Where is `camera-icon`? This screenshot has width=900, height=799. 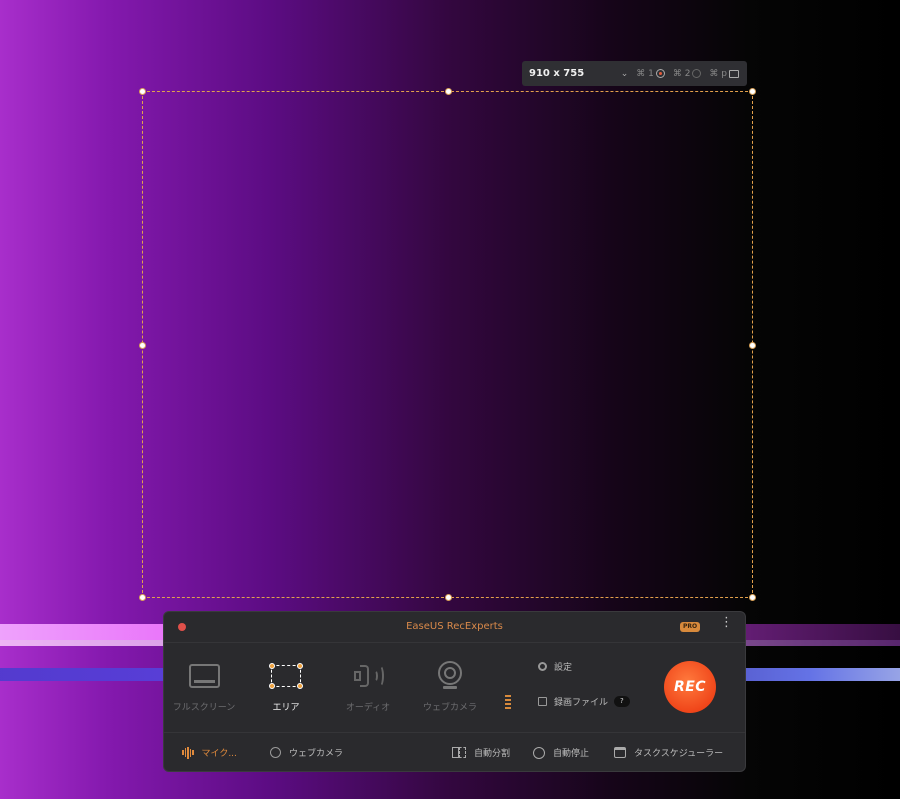
camera-icon is located at coordinates (734, 73).